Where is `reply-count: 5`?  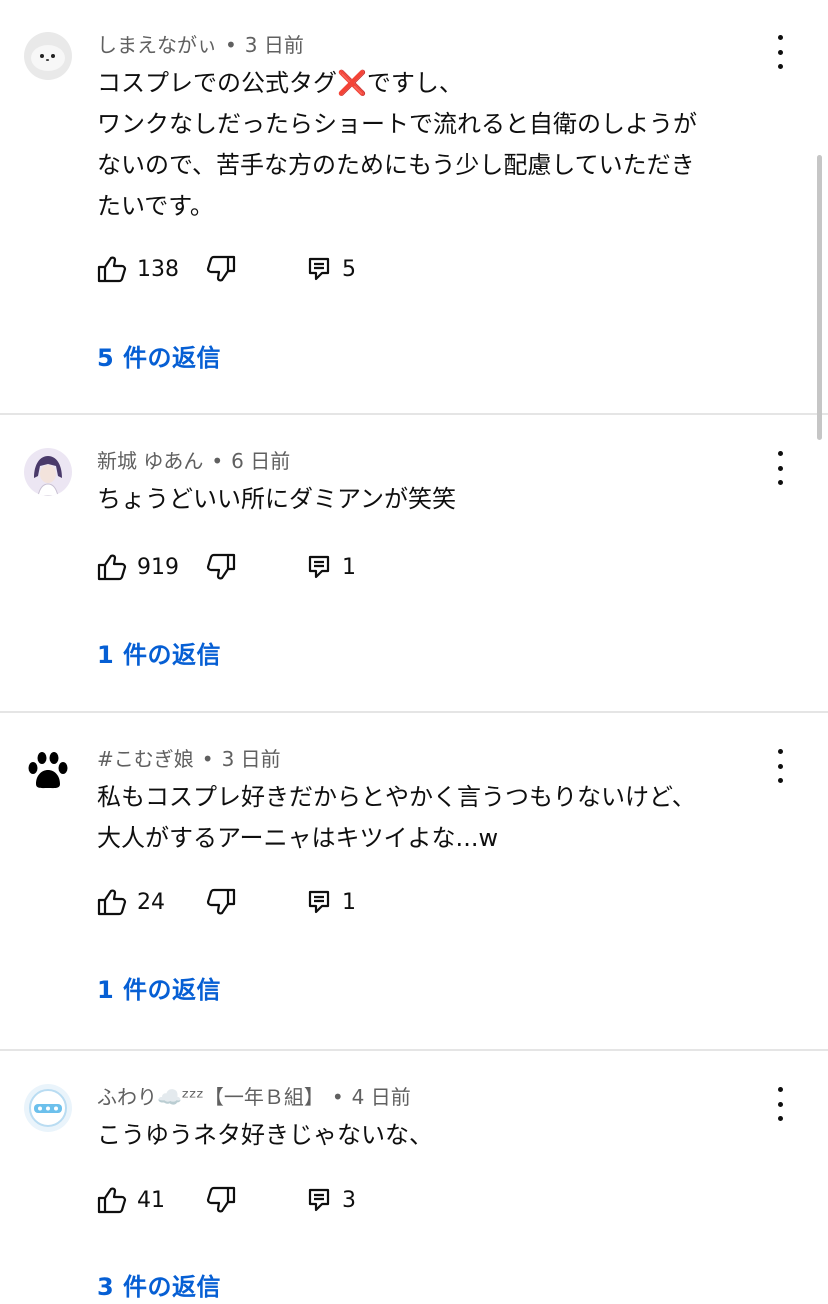 reply-count: 5 is located at coordinates (349, 269).